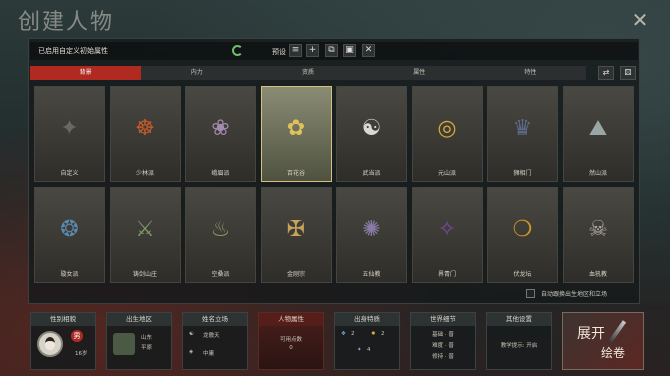  What do you see at coordinates (530, 73) in the screenshot?
I see `tab-traits: 特性` at bounding box center [530, 73].